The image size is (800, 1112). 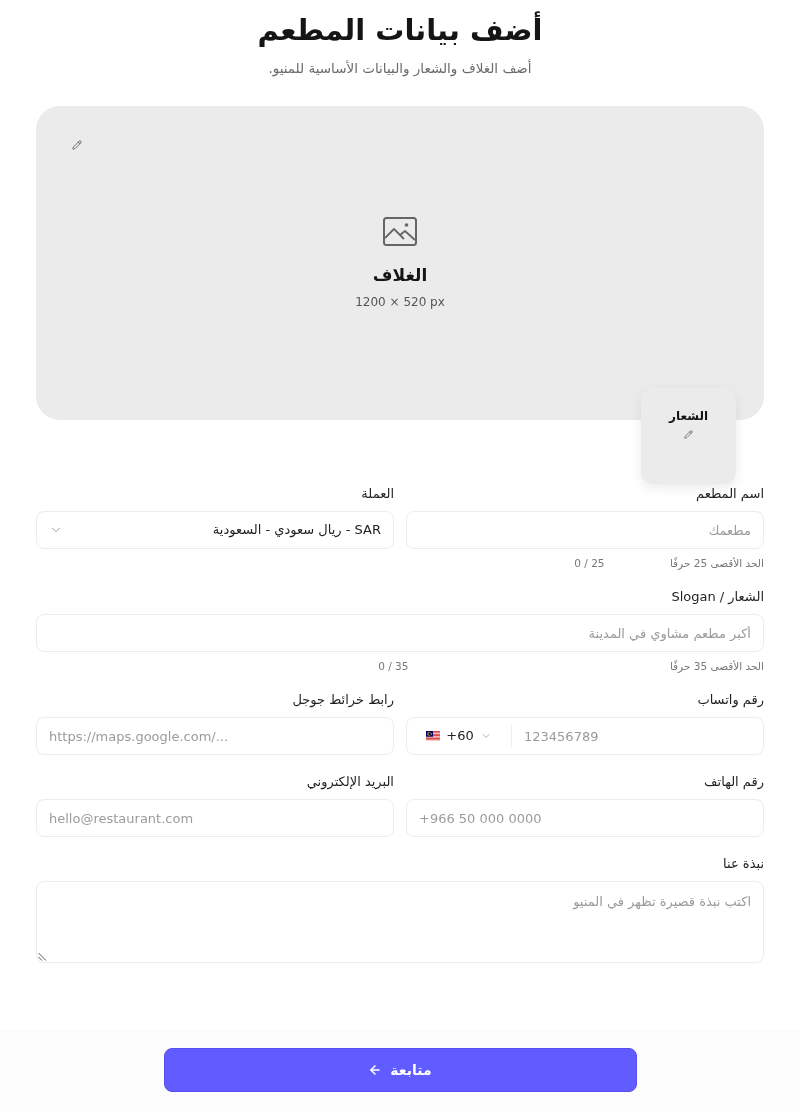 What do you see at coordinates (215, 818) in the screenshot?
I see `email-input: hello@restaurant.com` at bounding box center [215, 818].